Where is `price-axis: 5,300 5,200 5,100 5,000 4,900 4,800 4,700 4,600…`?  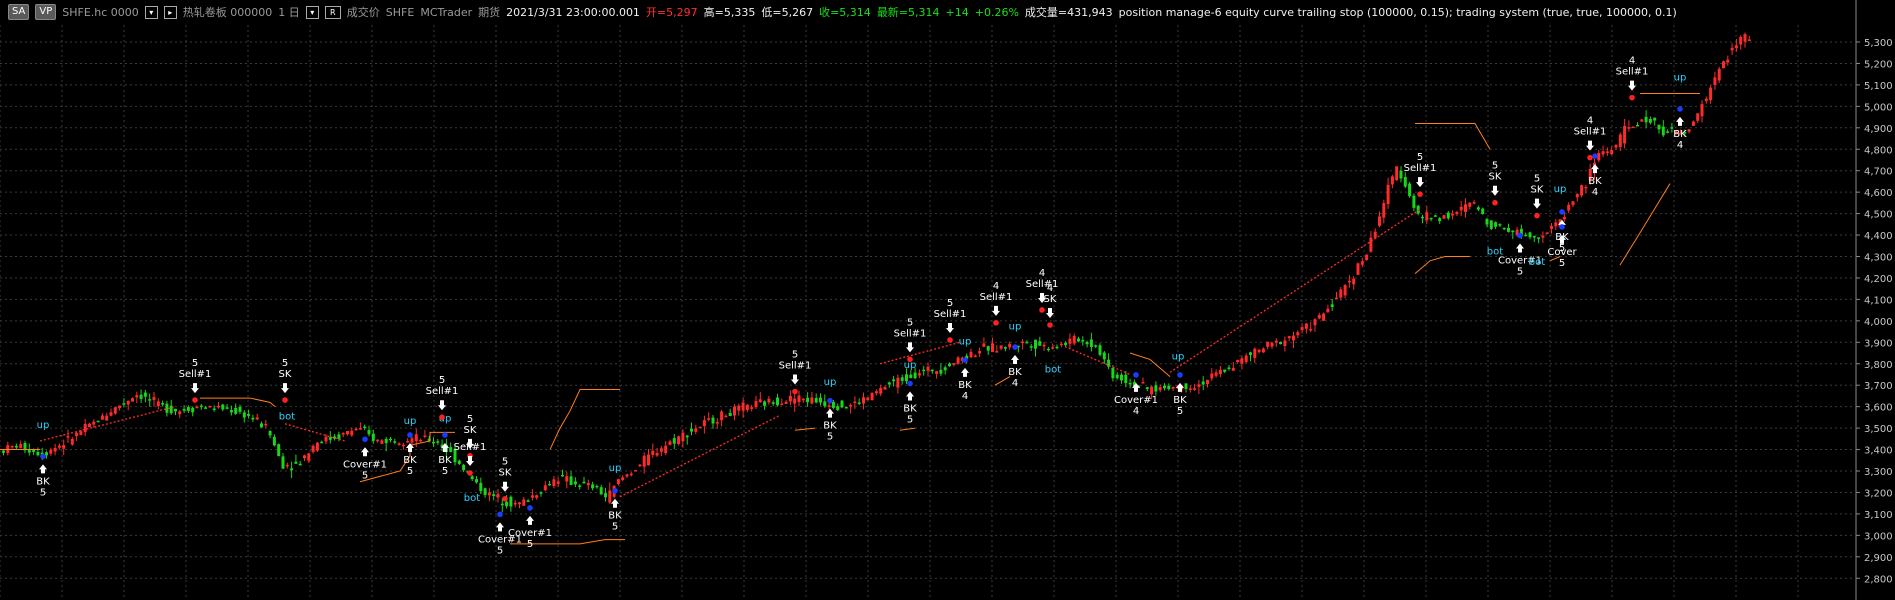
price-axis: 5,300 5,200 5,100 5,000 4,900 4,800 4,700 4,600… is located at coordinates (1874, 300).